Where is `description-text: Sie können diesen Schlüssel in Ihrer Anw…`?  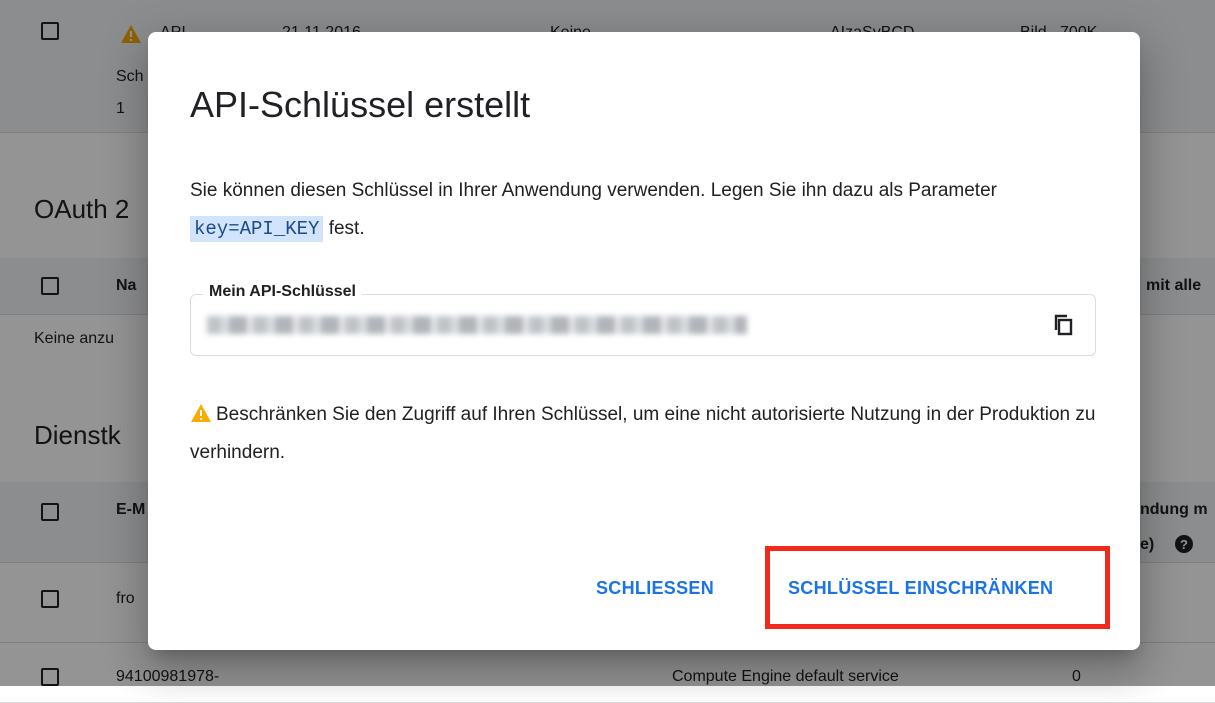
description-text: Sie können diesen Schlüssel in Ihrer Anw… is located at coordinates (593, 190).